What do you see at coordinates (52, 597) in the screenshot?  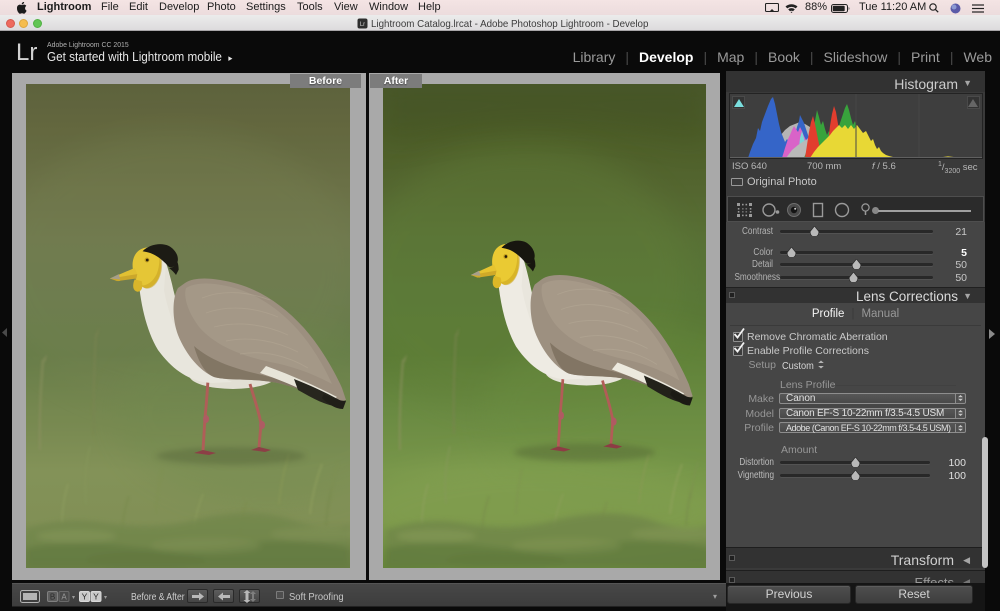 I see `svg-text: B` at bounding box center [52, 597].